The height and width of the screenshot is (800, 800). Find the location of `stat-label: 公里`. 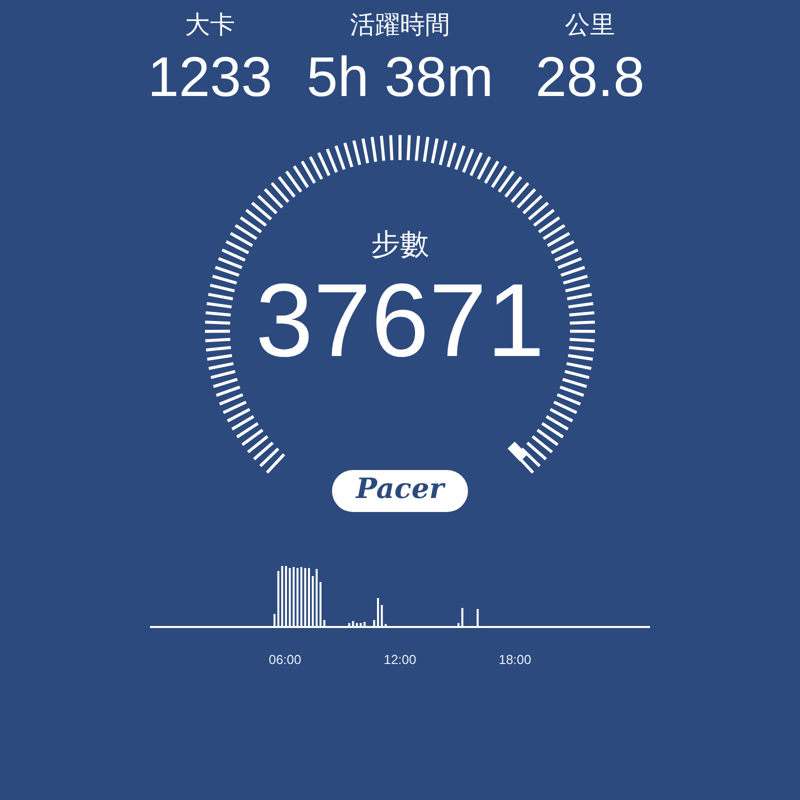

stat-label: 公里 is located at coordinates (590, 24).